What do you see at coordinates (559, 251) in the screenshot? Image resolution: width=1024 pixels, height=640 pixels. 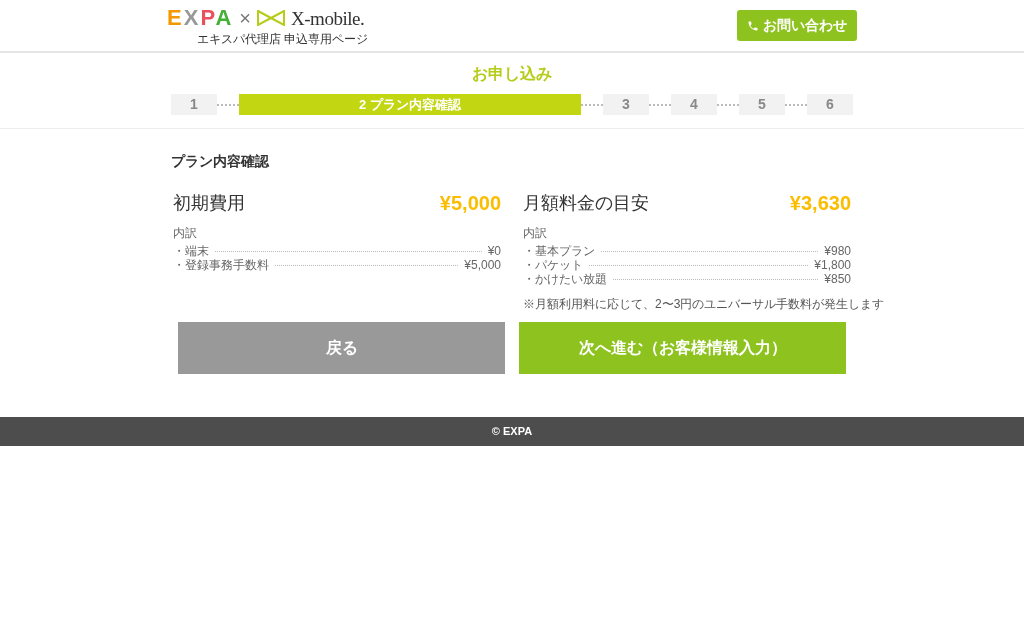 I see `item-name: ・基本プラン` at bounding box center [559, 251].